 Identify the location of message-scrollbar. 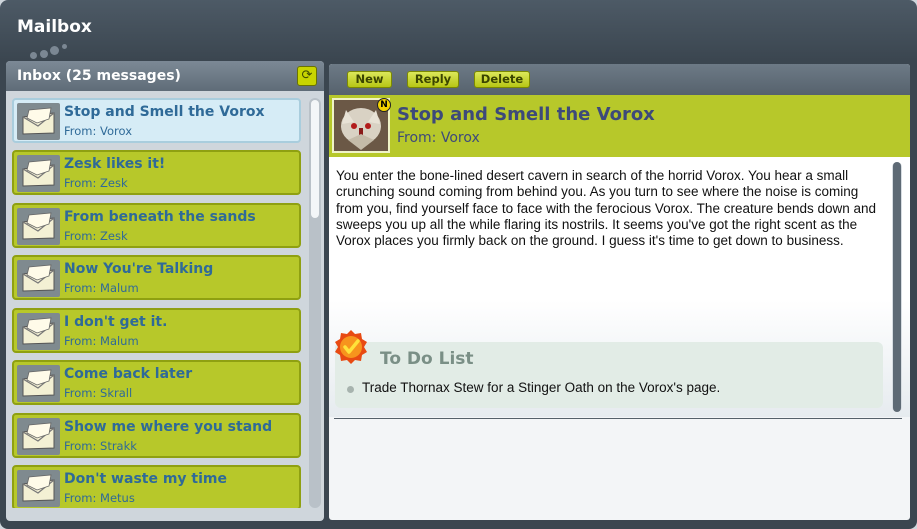
(897, 287).